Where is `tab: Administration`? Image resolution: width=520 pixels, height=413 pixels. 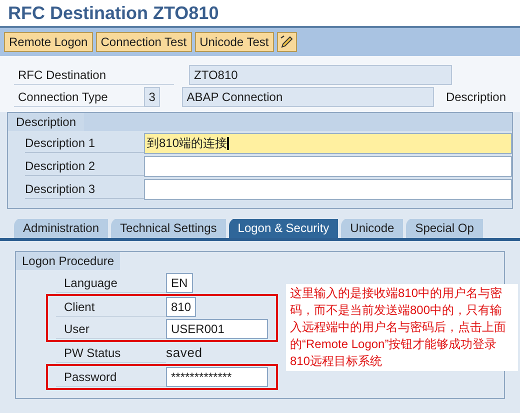
tab: Administration is located at coordinates (61, 228).